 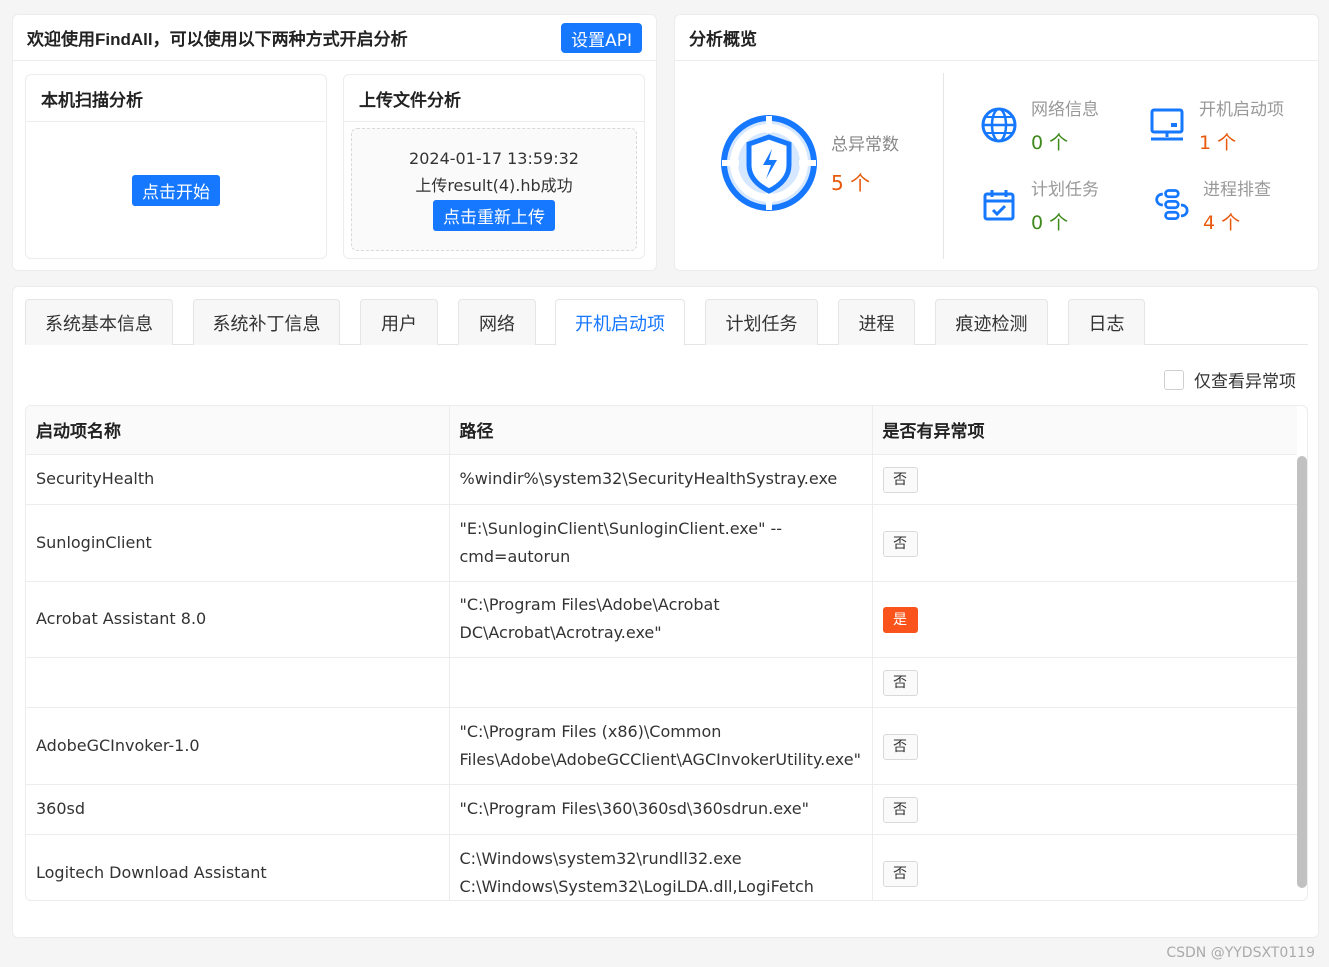 I want to click on start-scan-button: 点击开始, so click(x=176, y=190).